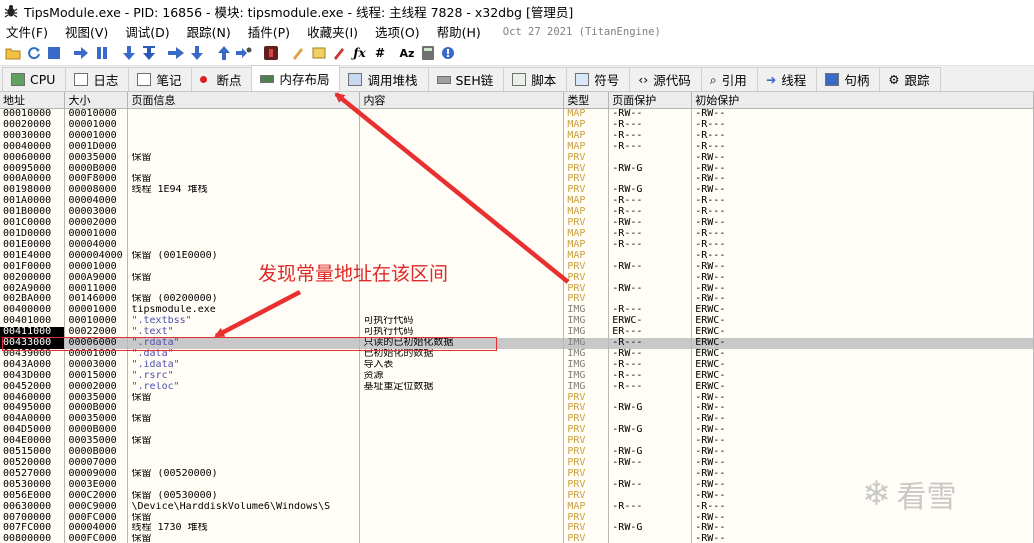 Image resolution: width=1034 pixels, height=543 pixels. I want to click on run-icon, so click(81, 53).